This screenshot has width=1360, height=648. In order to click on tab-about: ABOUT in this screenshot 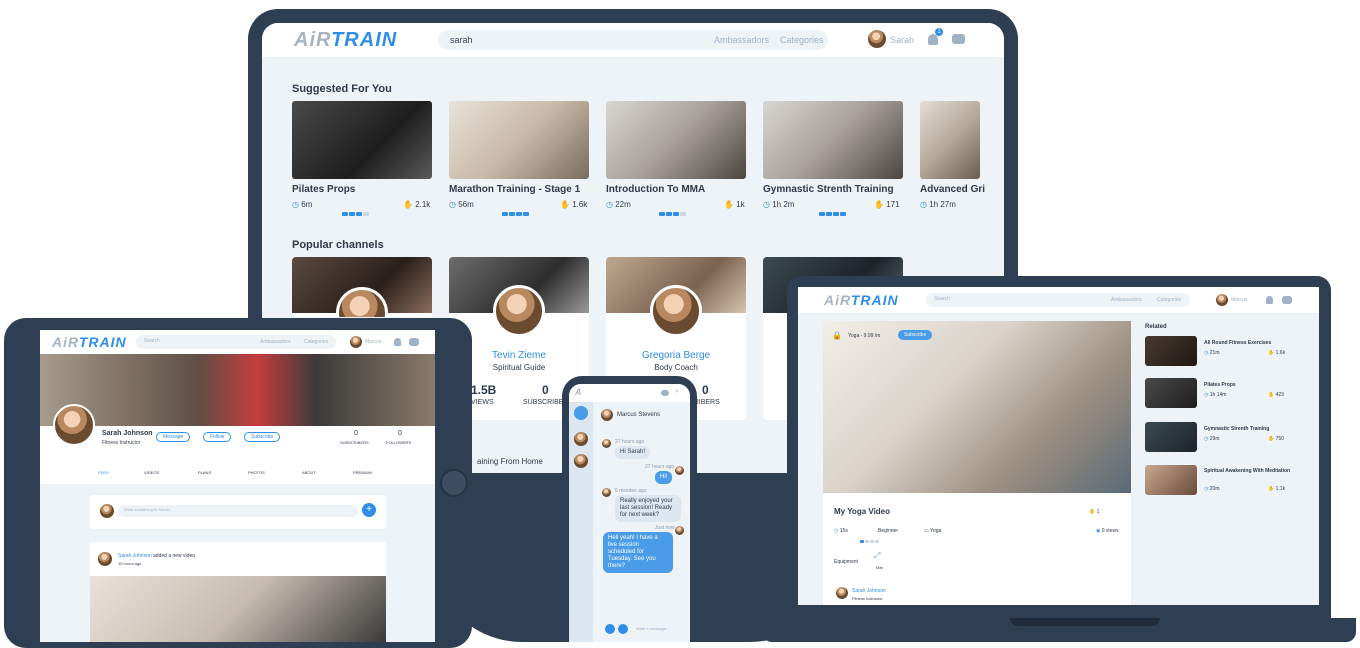, I will do `click(309, 472)`.